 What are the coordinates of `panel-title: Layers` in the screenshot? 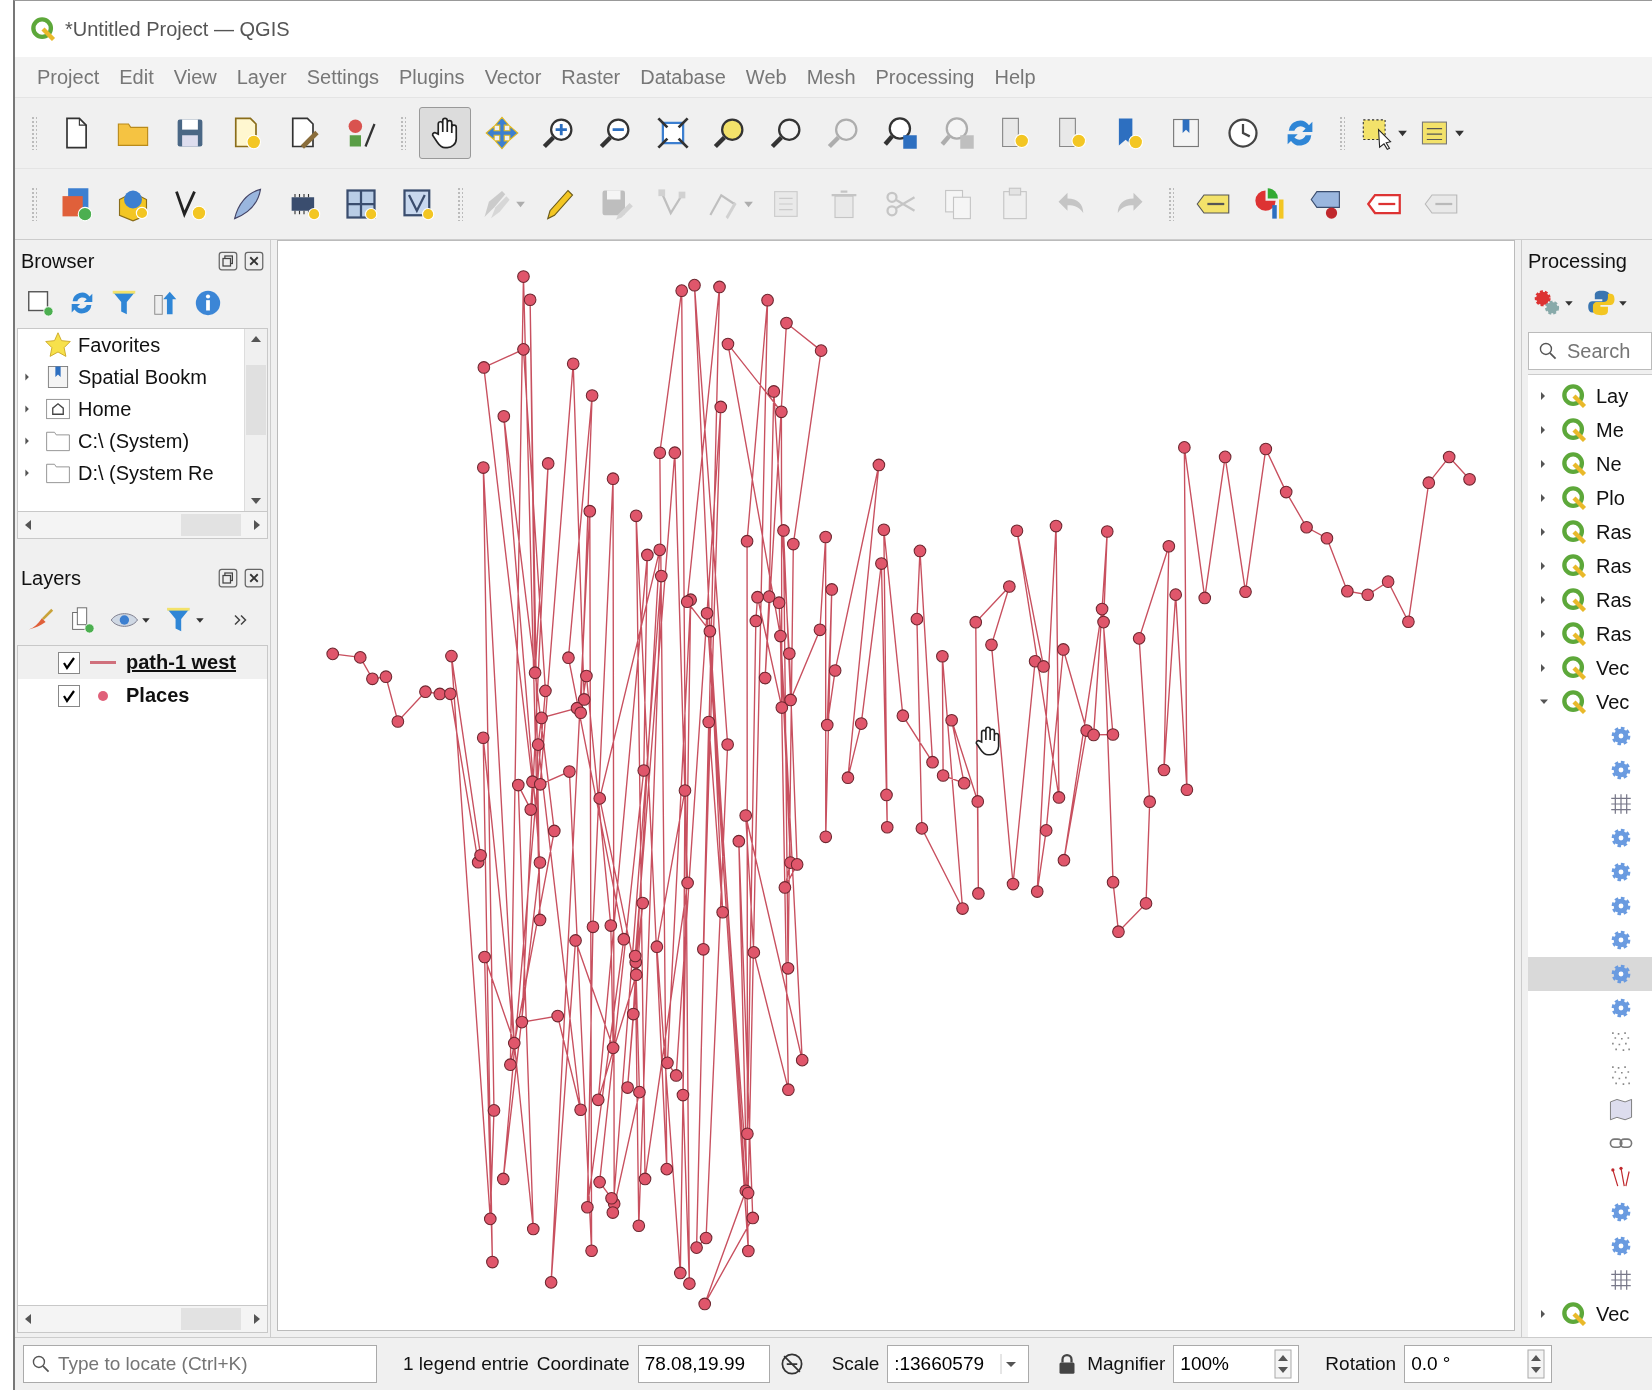 It's located at (52, 578).